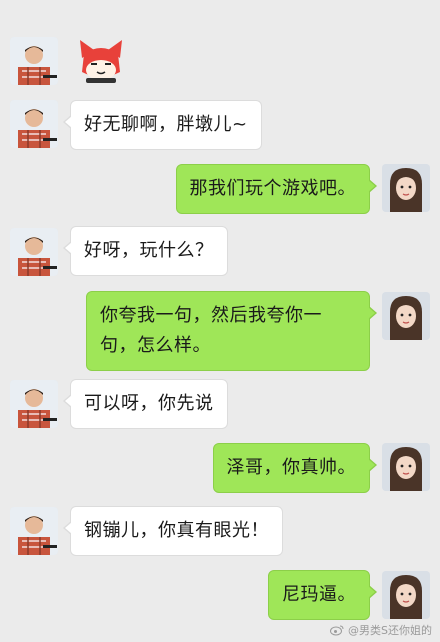  I want to click on message-bubble-outgoing: 泽哥，你真帅。, so click(294, 468).